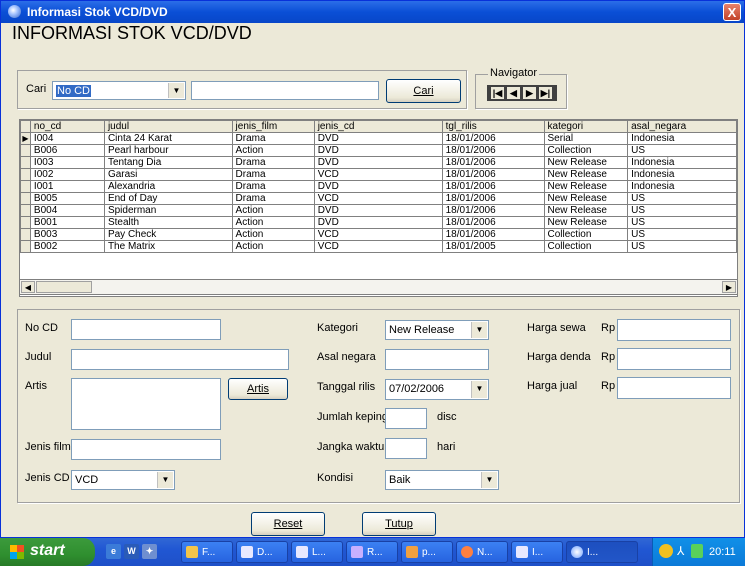  What do you see at coordinates (437, 389) in the screenshot?
I see `tanggal-rilis-picker: 07/02/2006 ▼` at bounding box center [437, 389].